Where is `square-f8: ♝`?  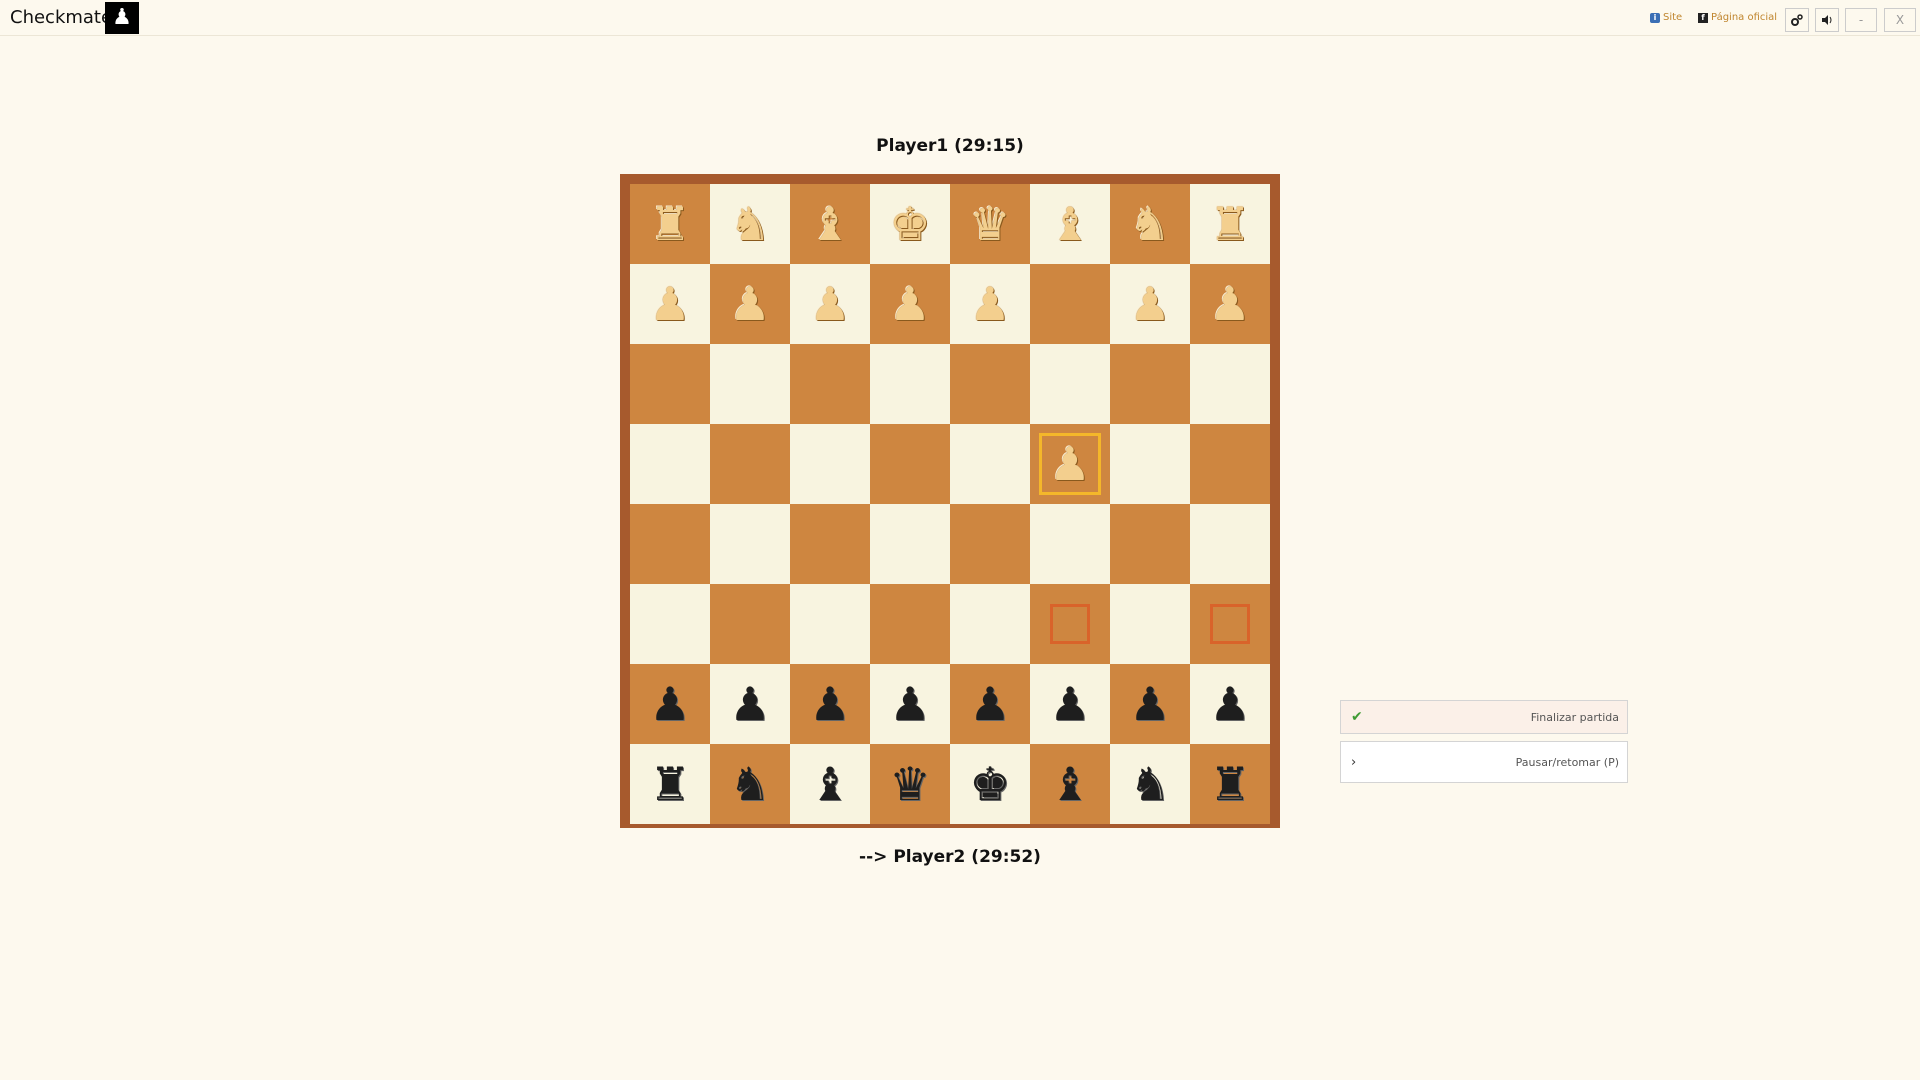 square-f8: ♝ is located at coordinates (1070, 224).